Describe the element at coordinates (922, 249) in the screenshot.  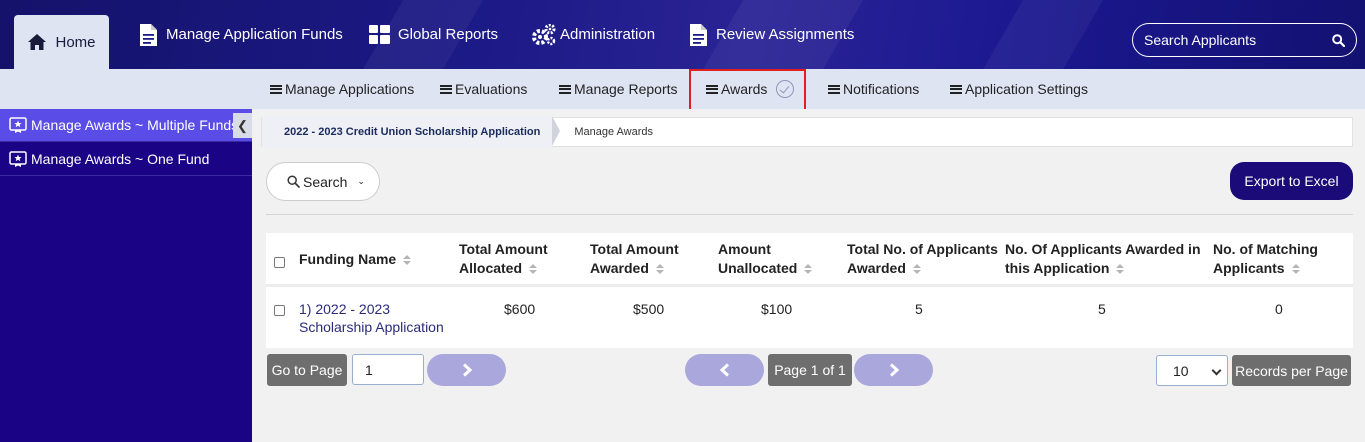
I see `header-label: Total No. of Applicants` at that location.